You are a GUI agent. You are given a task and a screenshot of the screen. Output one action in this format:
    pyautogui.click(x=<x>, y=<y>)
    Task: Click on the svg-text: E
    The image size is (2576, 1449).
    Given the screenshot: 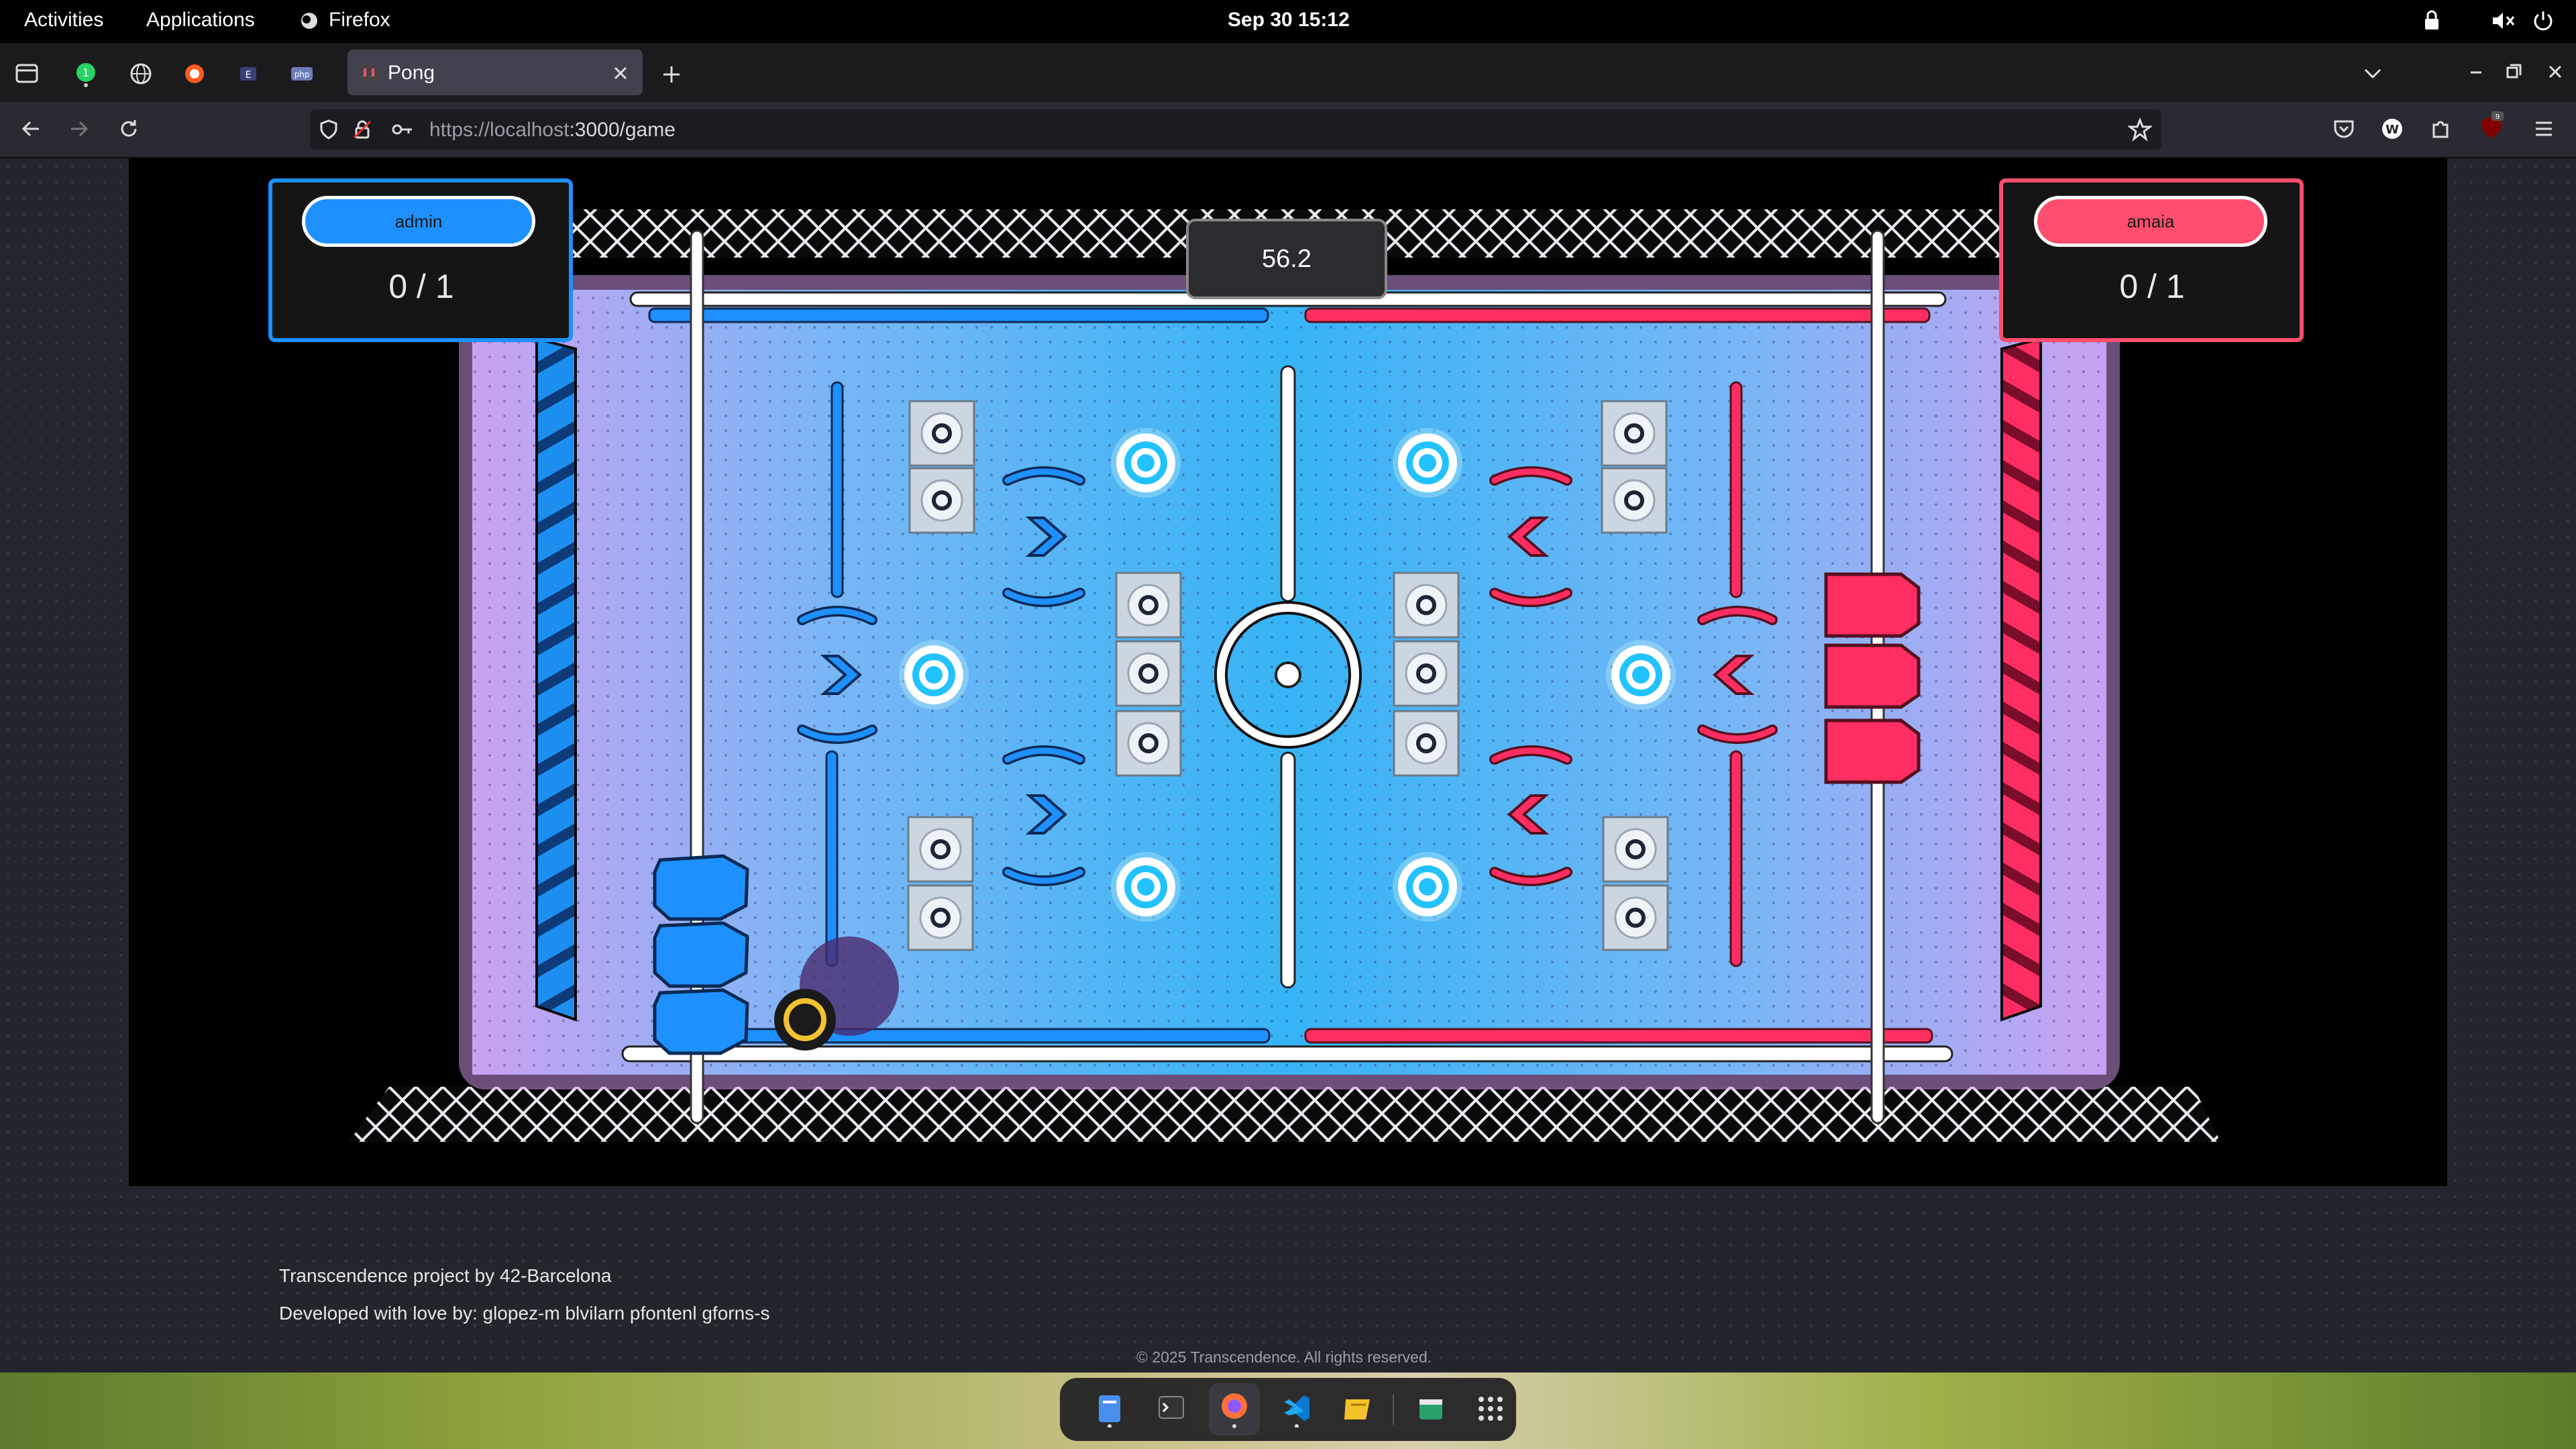 What is the action you would take?
    pyautogui.click(x=249, y=75)
    